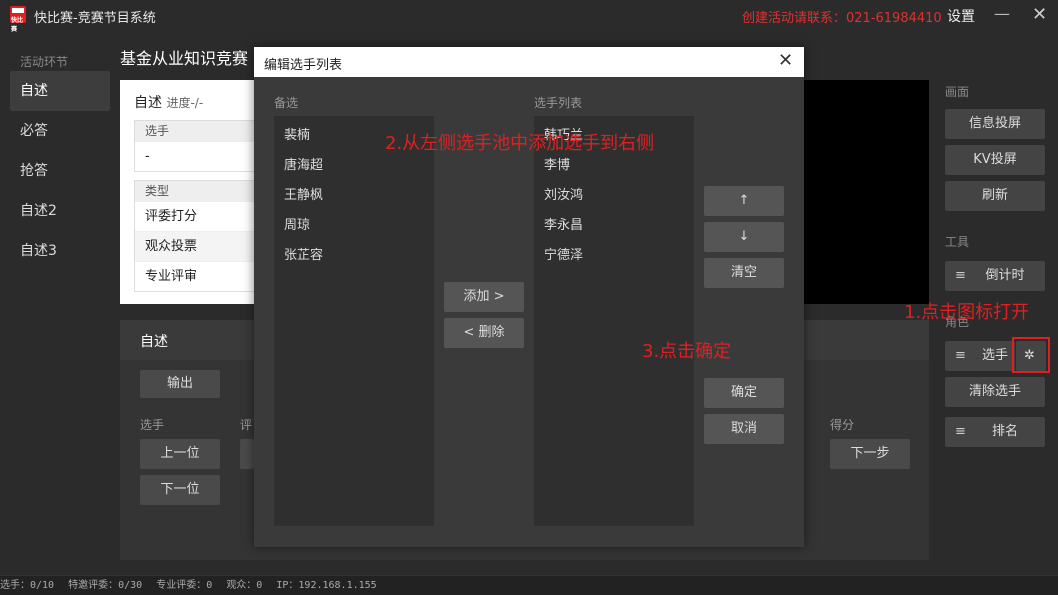  I want to click on ranking-button: ≡ 排名, so click(995, 432).